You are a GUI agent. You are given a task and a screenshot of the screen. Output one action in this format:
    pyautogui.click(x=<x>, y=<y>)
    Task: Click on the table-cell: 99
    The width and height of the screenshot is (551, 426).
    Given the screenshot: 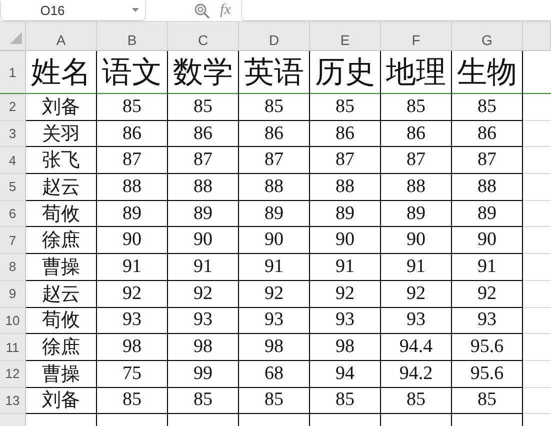 What is the action you would take?
    pyautogui.click(x=203, y=374)
    